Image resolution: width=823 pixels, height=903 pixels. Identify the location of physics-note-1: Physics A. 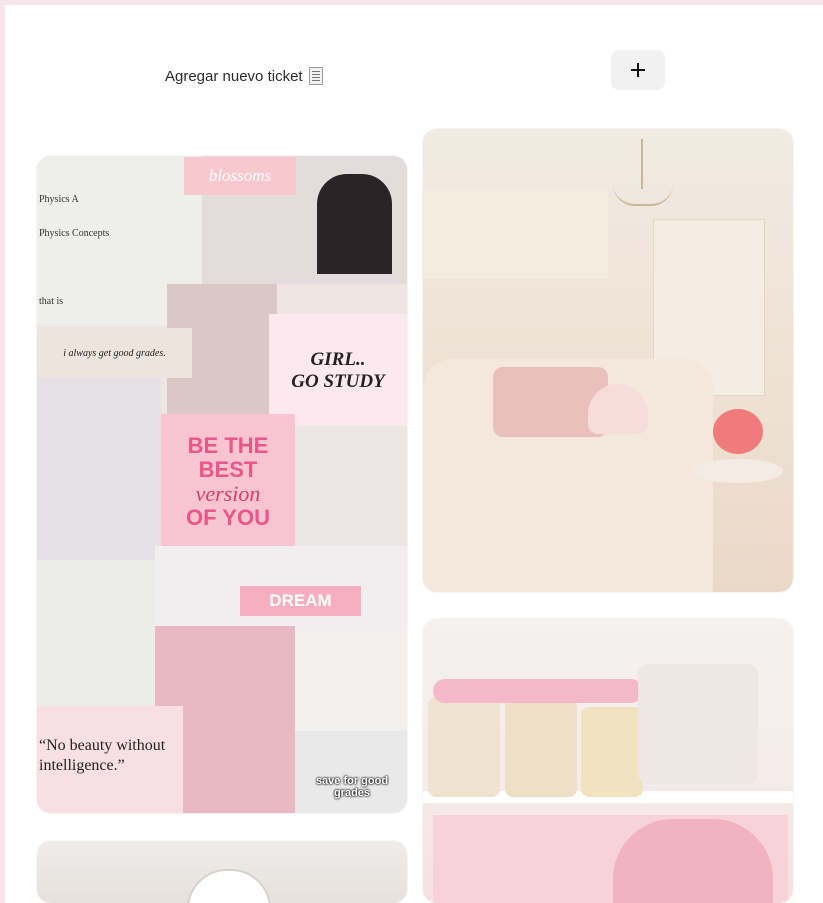
(59, 199).